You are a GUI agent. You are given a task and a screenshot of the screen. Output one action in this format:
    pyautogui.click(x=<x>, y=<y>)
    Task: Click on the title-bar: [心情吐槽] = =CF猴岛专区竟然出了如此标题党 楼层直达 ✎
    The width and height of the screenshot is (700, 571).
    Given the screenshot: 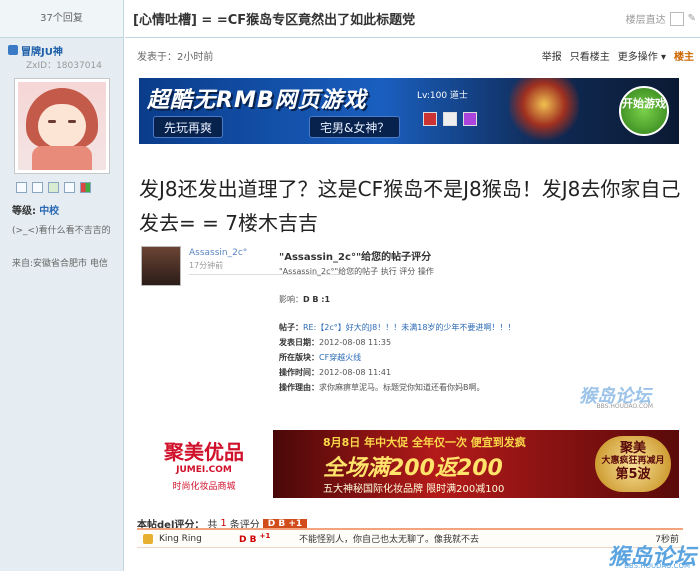 What is the action you would take?
    pyautogui.click(x=412, y=19)
    